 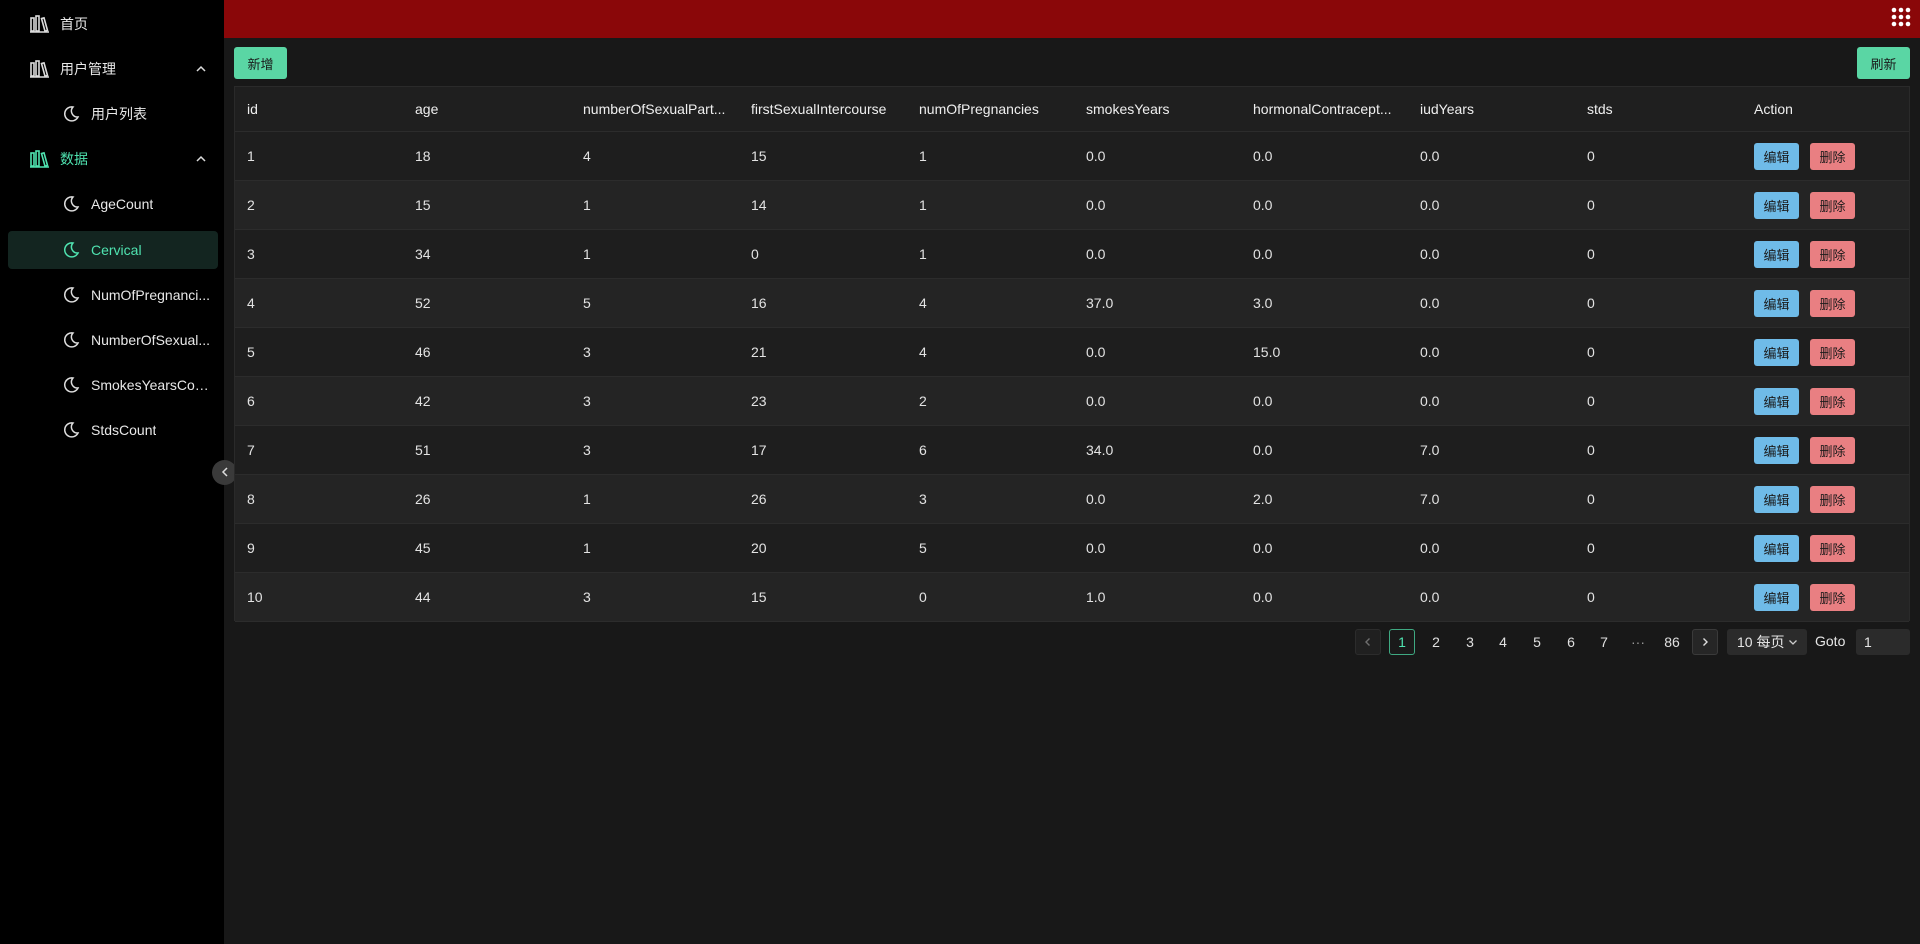 I want to click on chevron-left-icon, so click(x=225, y=473).